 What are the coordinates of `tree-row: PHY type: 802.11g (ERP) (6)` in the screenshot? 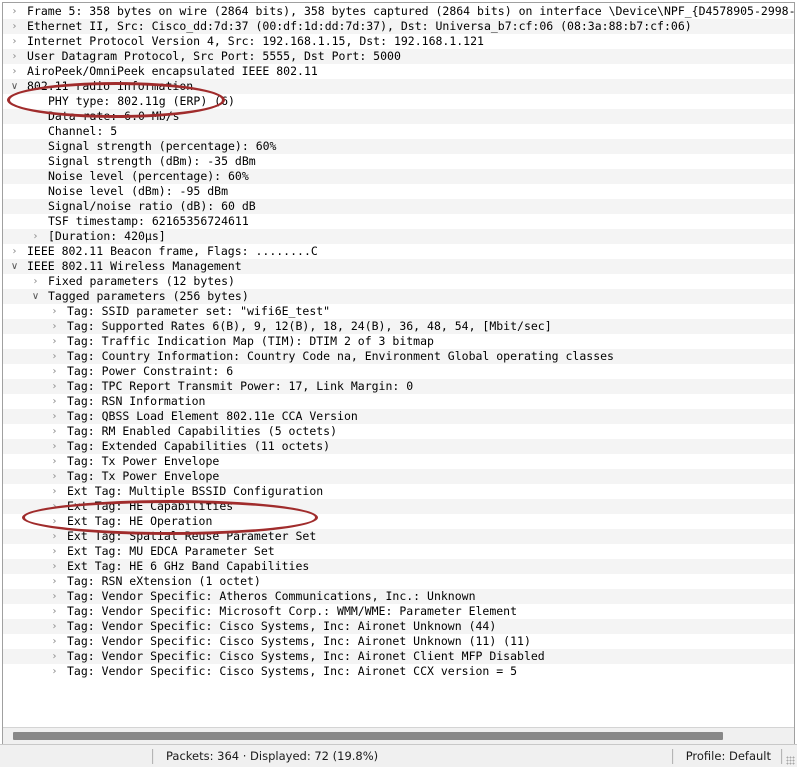 It's located at (398, 101).